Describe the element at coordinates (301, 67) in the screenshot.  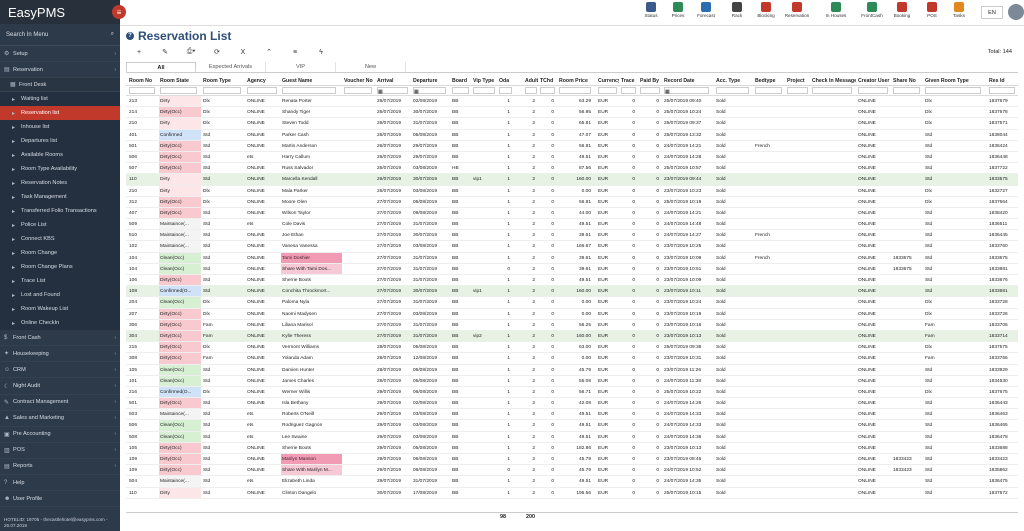
I see `tab-vip: VIP` at that location.